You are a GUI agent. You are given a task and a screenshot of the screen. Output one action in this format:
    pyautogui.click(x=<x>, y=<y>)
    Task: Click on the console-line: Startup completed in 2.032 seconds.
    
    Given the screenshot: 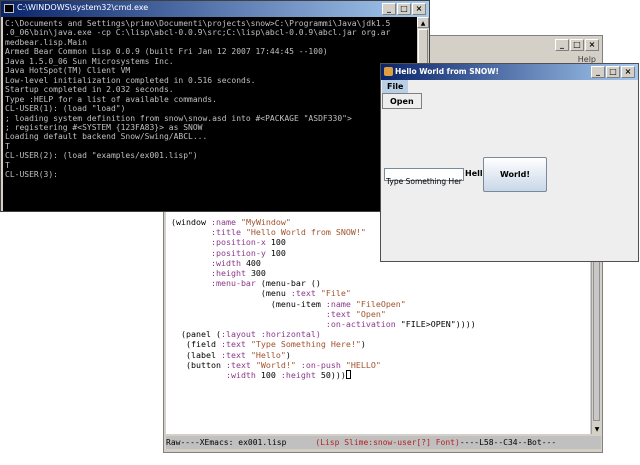 What is the action you would take?
    pyautogui.click(x=89, y=90)
    